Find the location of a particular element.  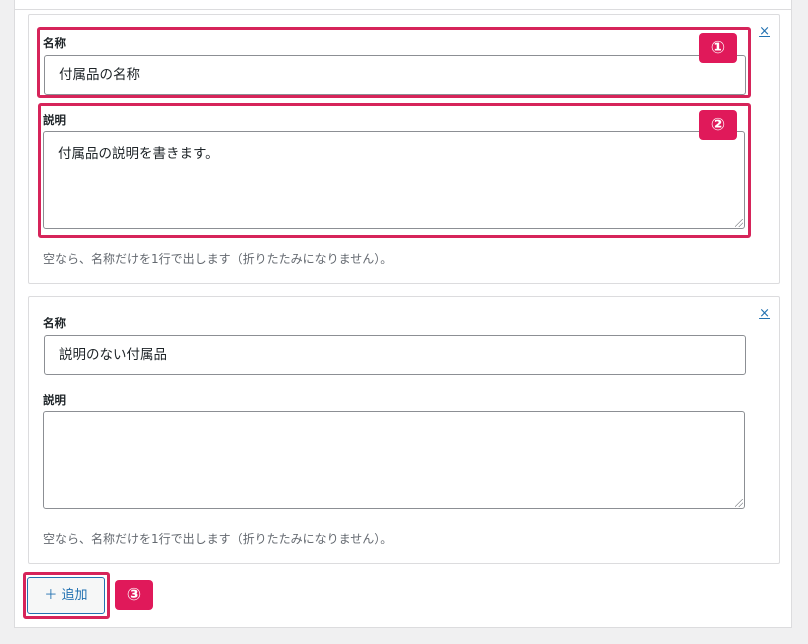

description-label: 説明 is located at coordinates (54, 400).